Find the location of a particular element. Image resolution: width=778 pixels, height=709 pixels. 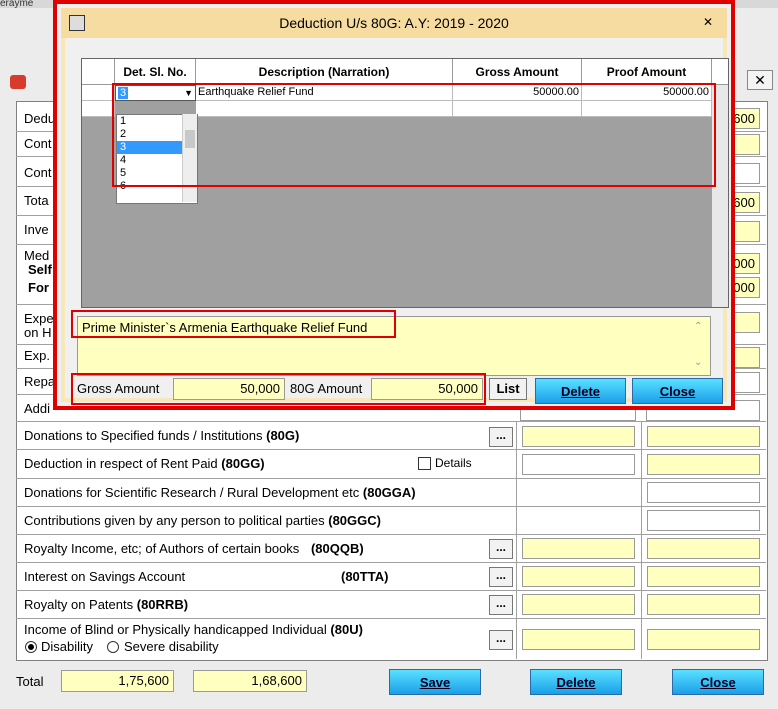

row-label: Exp. is located at coordinates (37, 355).